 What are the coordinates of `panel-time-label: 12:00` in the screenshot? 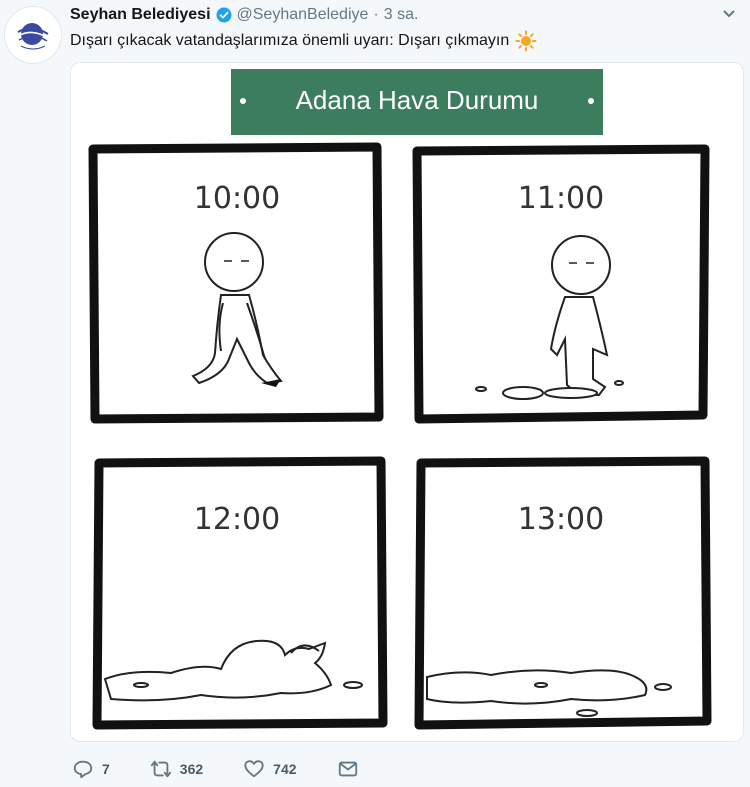 It's located at (237, 519).